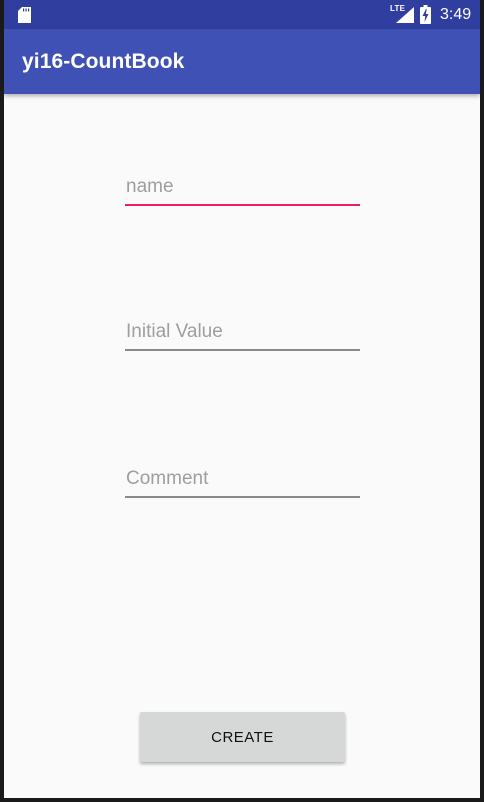 This screenshot has width=484, height=802. What do you see at coordinates (242, 497) in the screenshot?
I see `comment-underline` at bounding box center [242, 497].